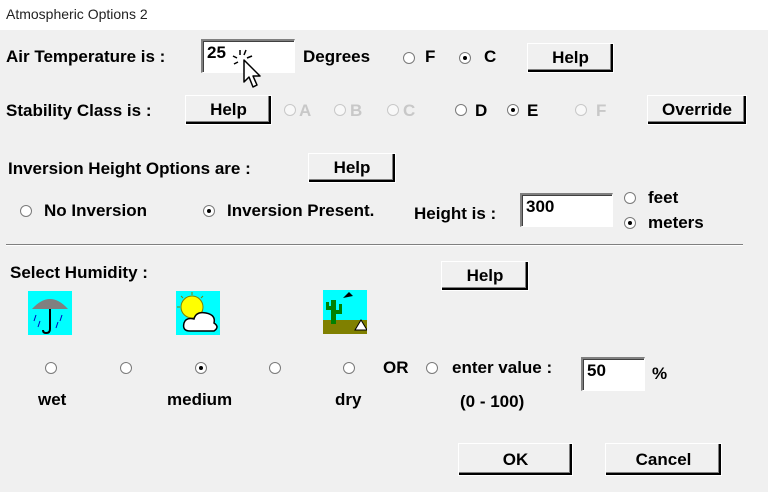 This screenshot has height=492, width=768. I want to click on inversion-help-button: Help, so click(352, 168).